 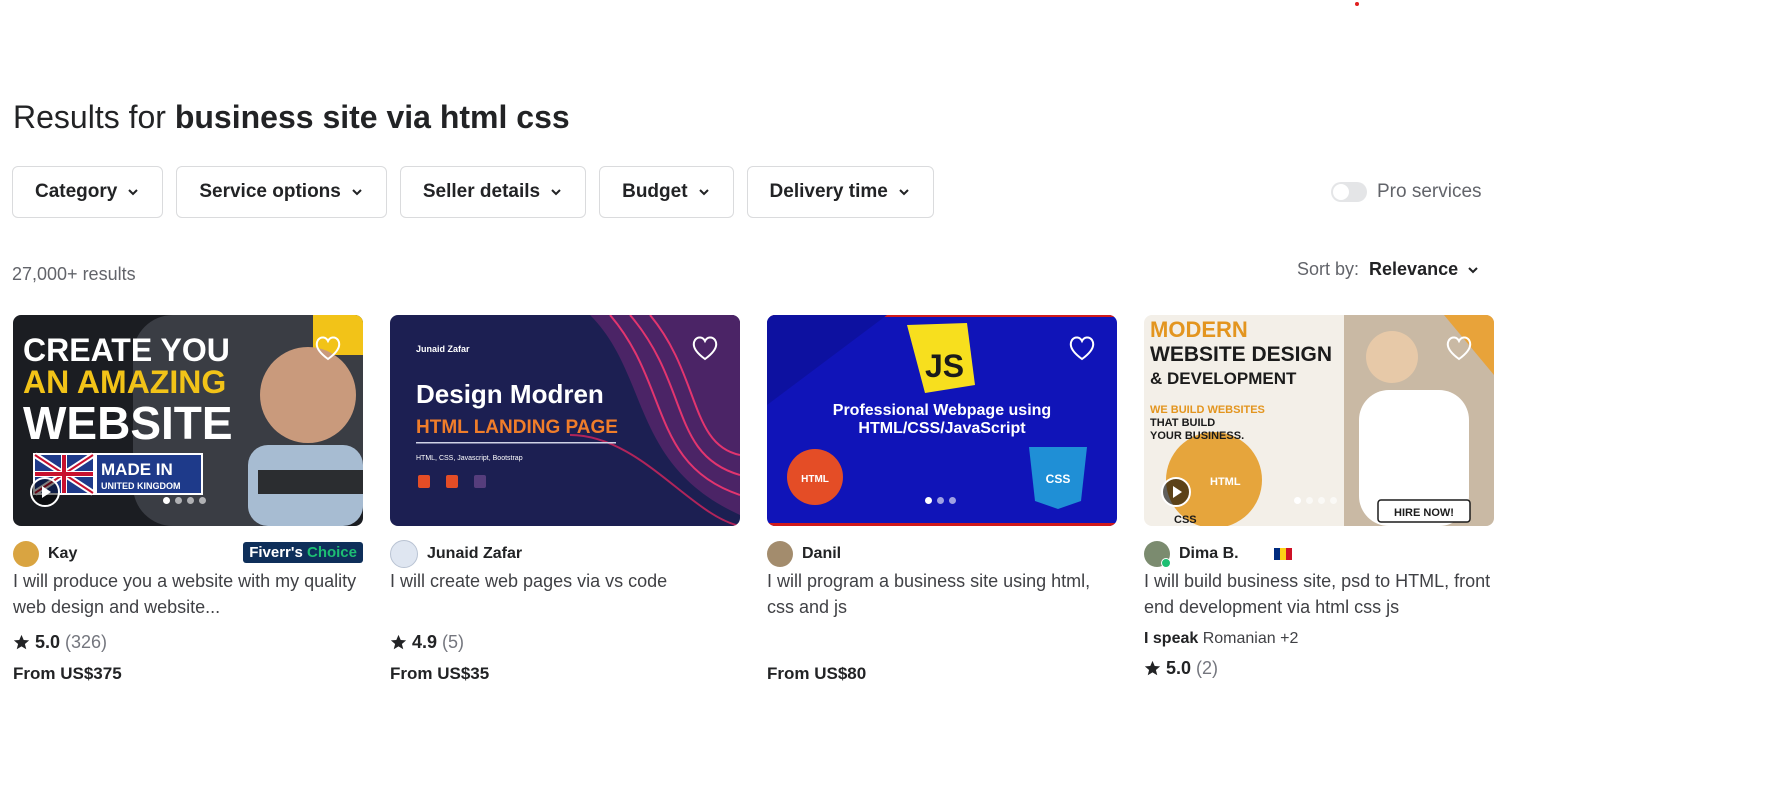 I want to click on filter-service-options: Service options, so click(x=281, y=192).